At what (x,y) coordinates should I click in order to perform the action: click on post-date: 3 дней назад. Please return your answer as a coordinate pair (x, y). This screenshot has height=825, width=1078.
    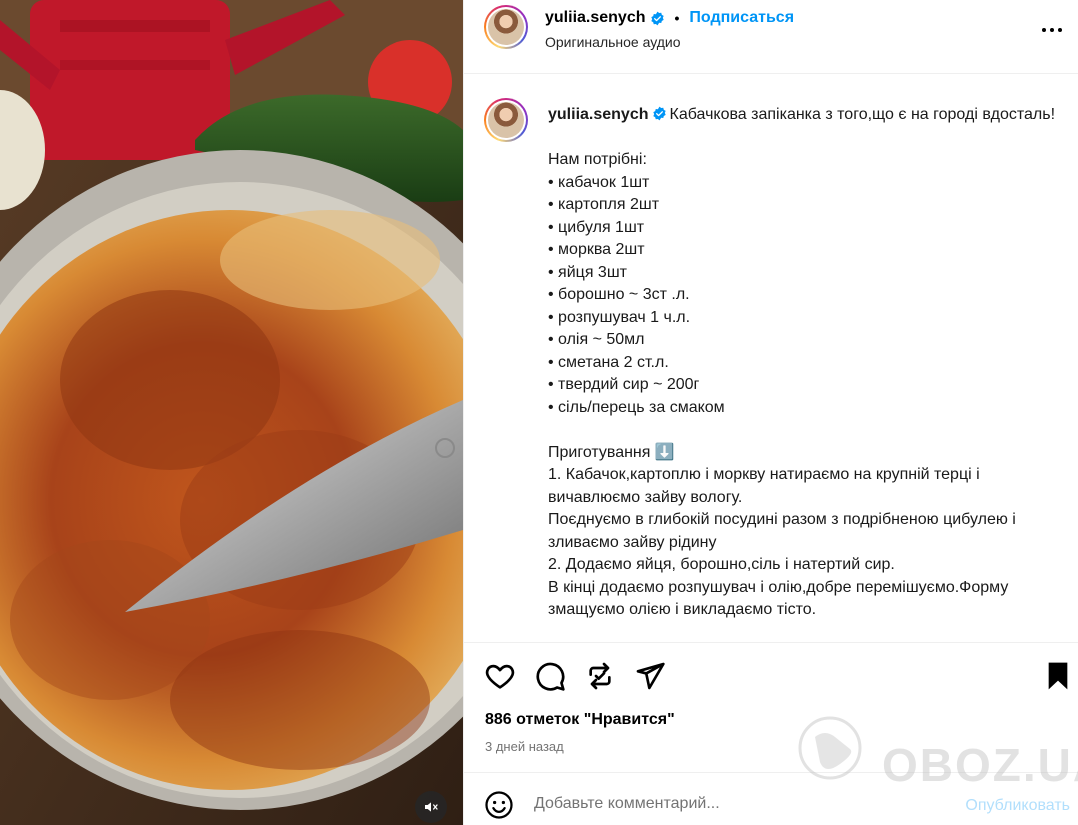
    Looking at the image, I should click on (524, 746).